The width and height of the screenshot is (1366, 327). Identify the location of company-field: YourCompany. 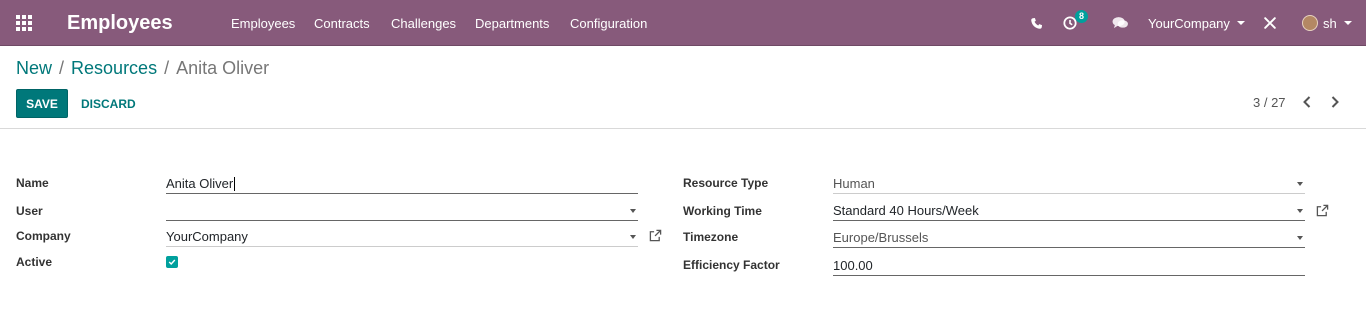
(402, 237).